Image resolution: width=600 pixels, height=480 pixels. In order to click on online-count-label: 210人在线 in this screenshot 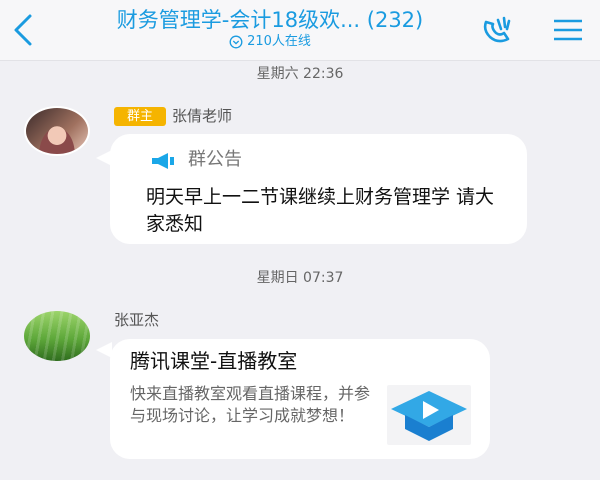, I will do `click(279, 41)`.